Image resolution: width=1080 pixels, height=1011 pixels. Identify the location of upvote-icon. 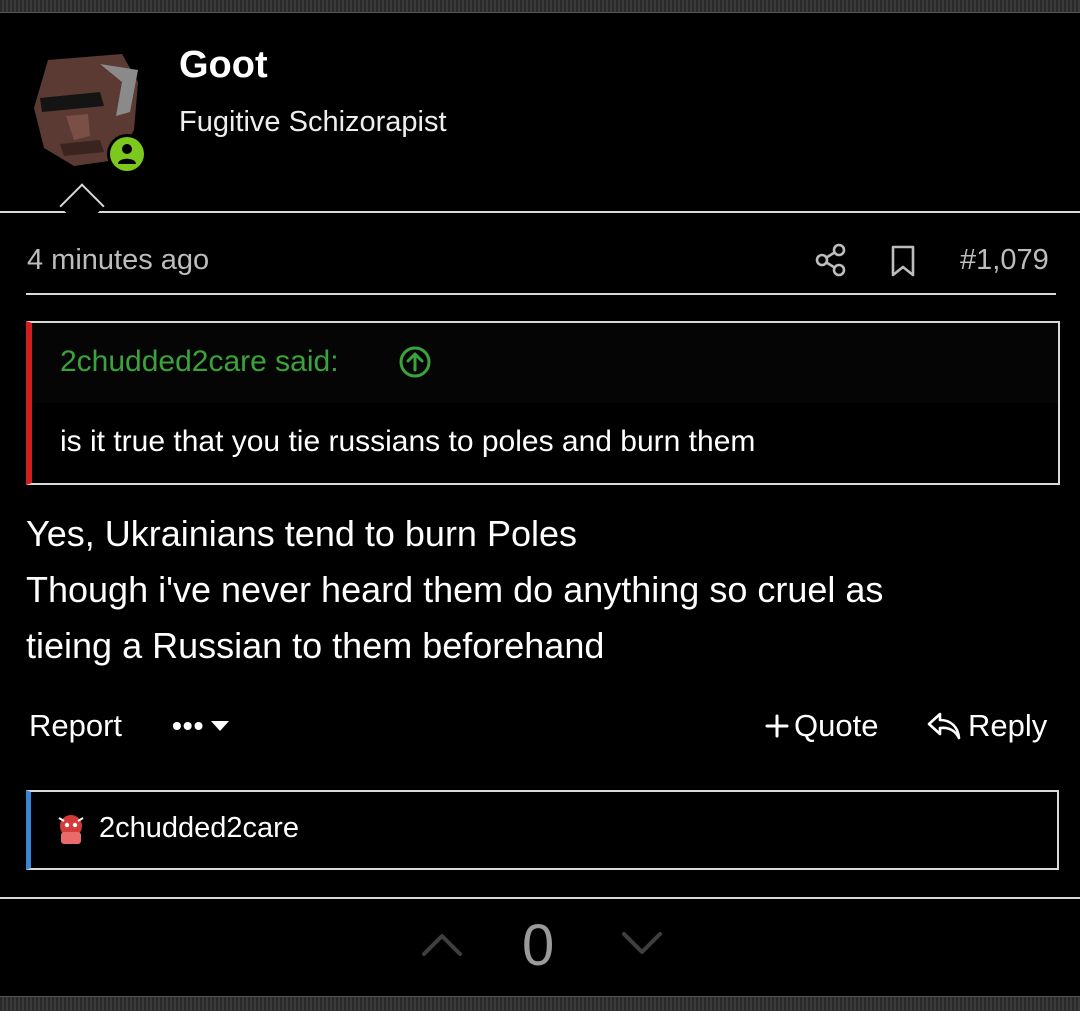
(442, 943).